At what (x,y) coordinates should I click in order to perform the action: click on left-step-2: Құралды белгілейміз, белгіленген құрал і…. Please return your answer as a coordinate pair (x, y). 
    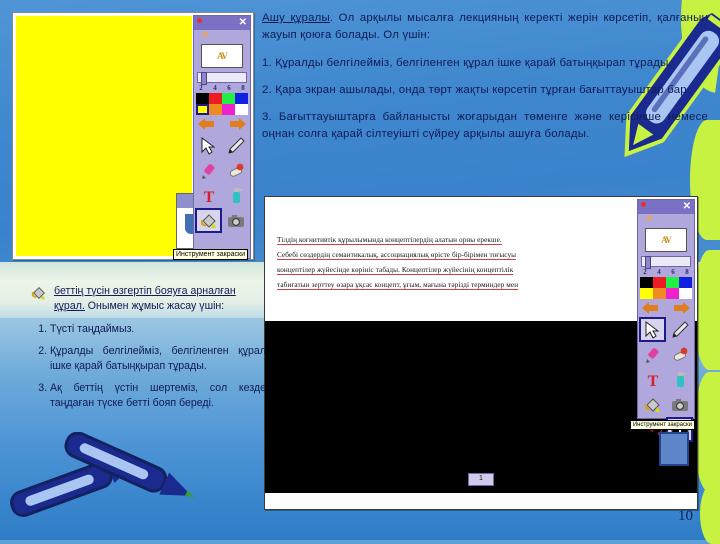
    Looking at the image, I should click on (158, 359).